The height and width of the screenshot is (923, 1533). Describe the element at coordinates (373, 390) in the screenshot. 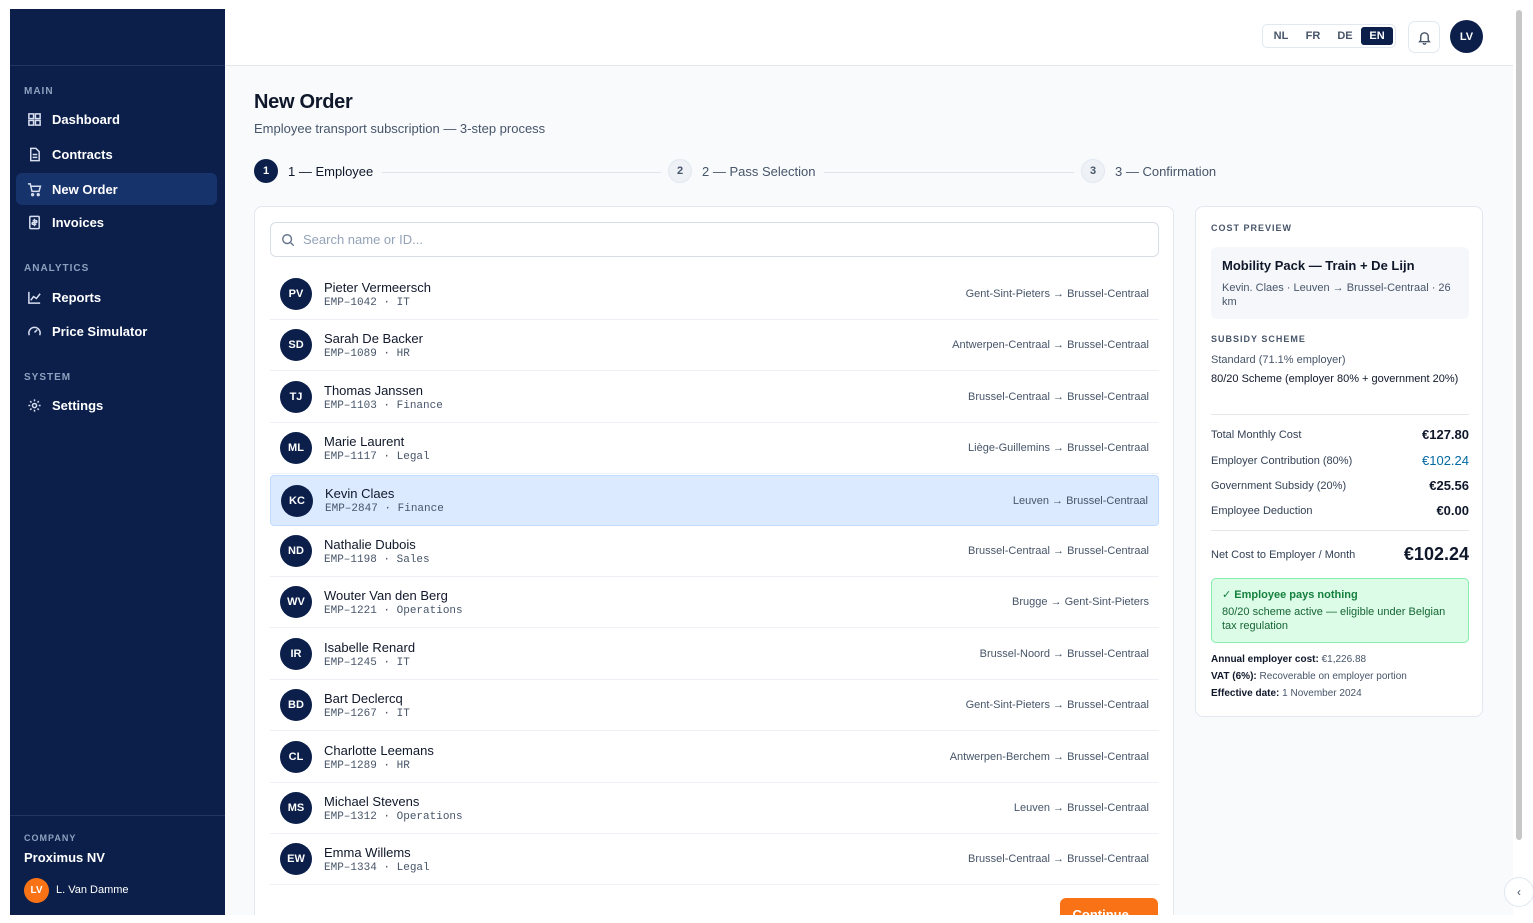

I see `employee-name: Thomas Janssen` at that location.